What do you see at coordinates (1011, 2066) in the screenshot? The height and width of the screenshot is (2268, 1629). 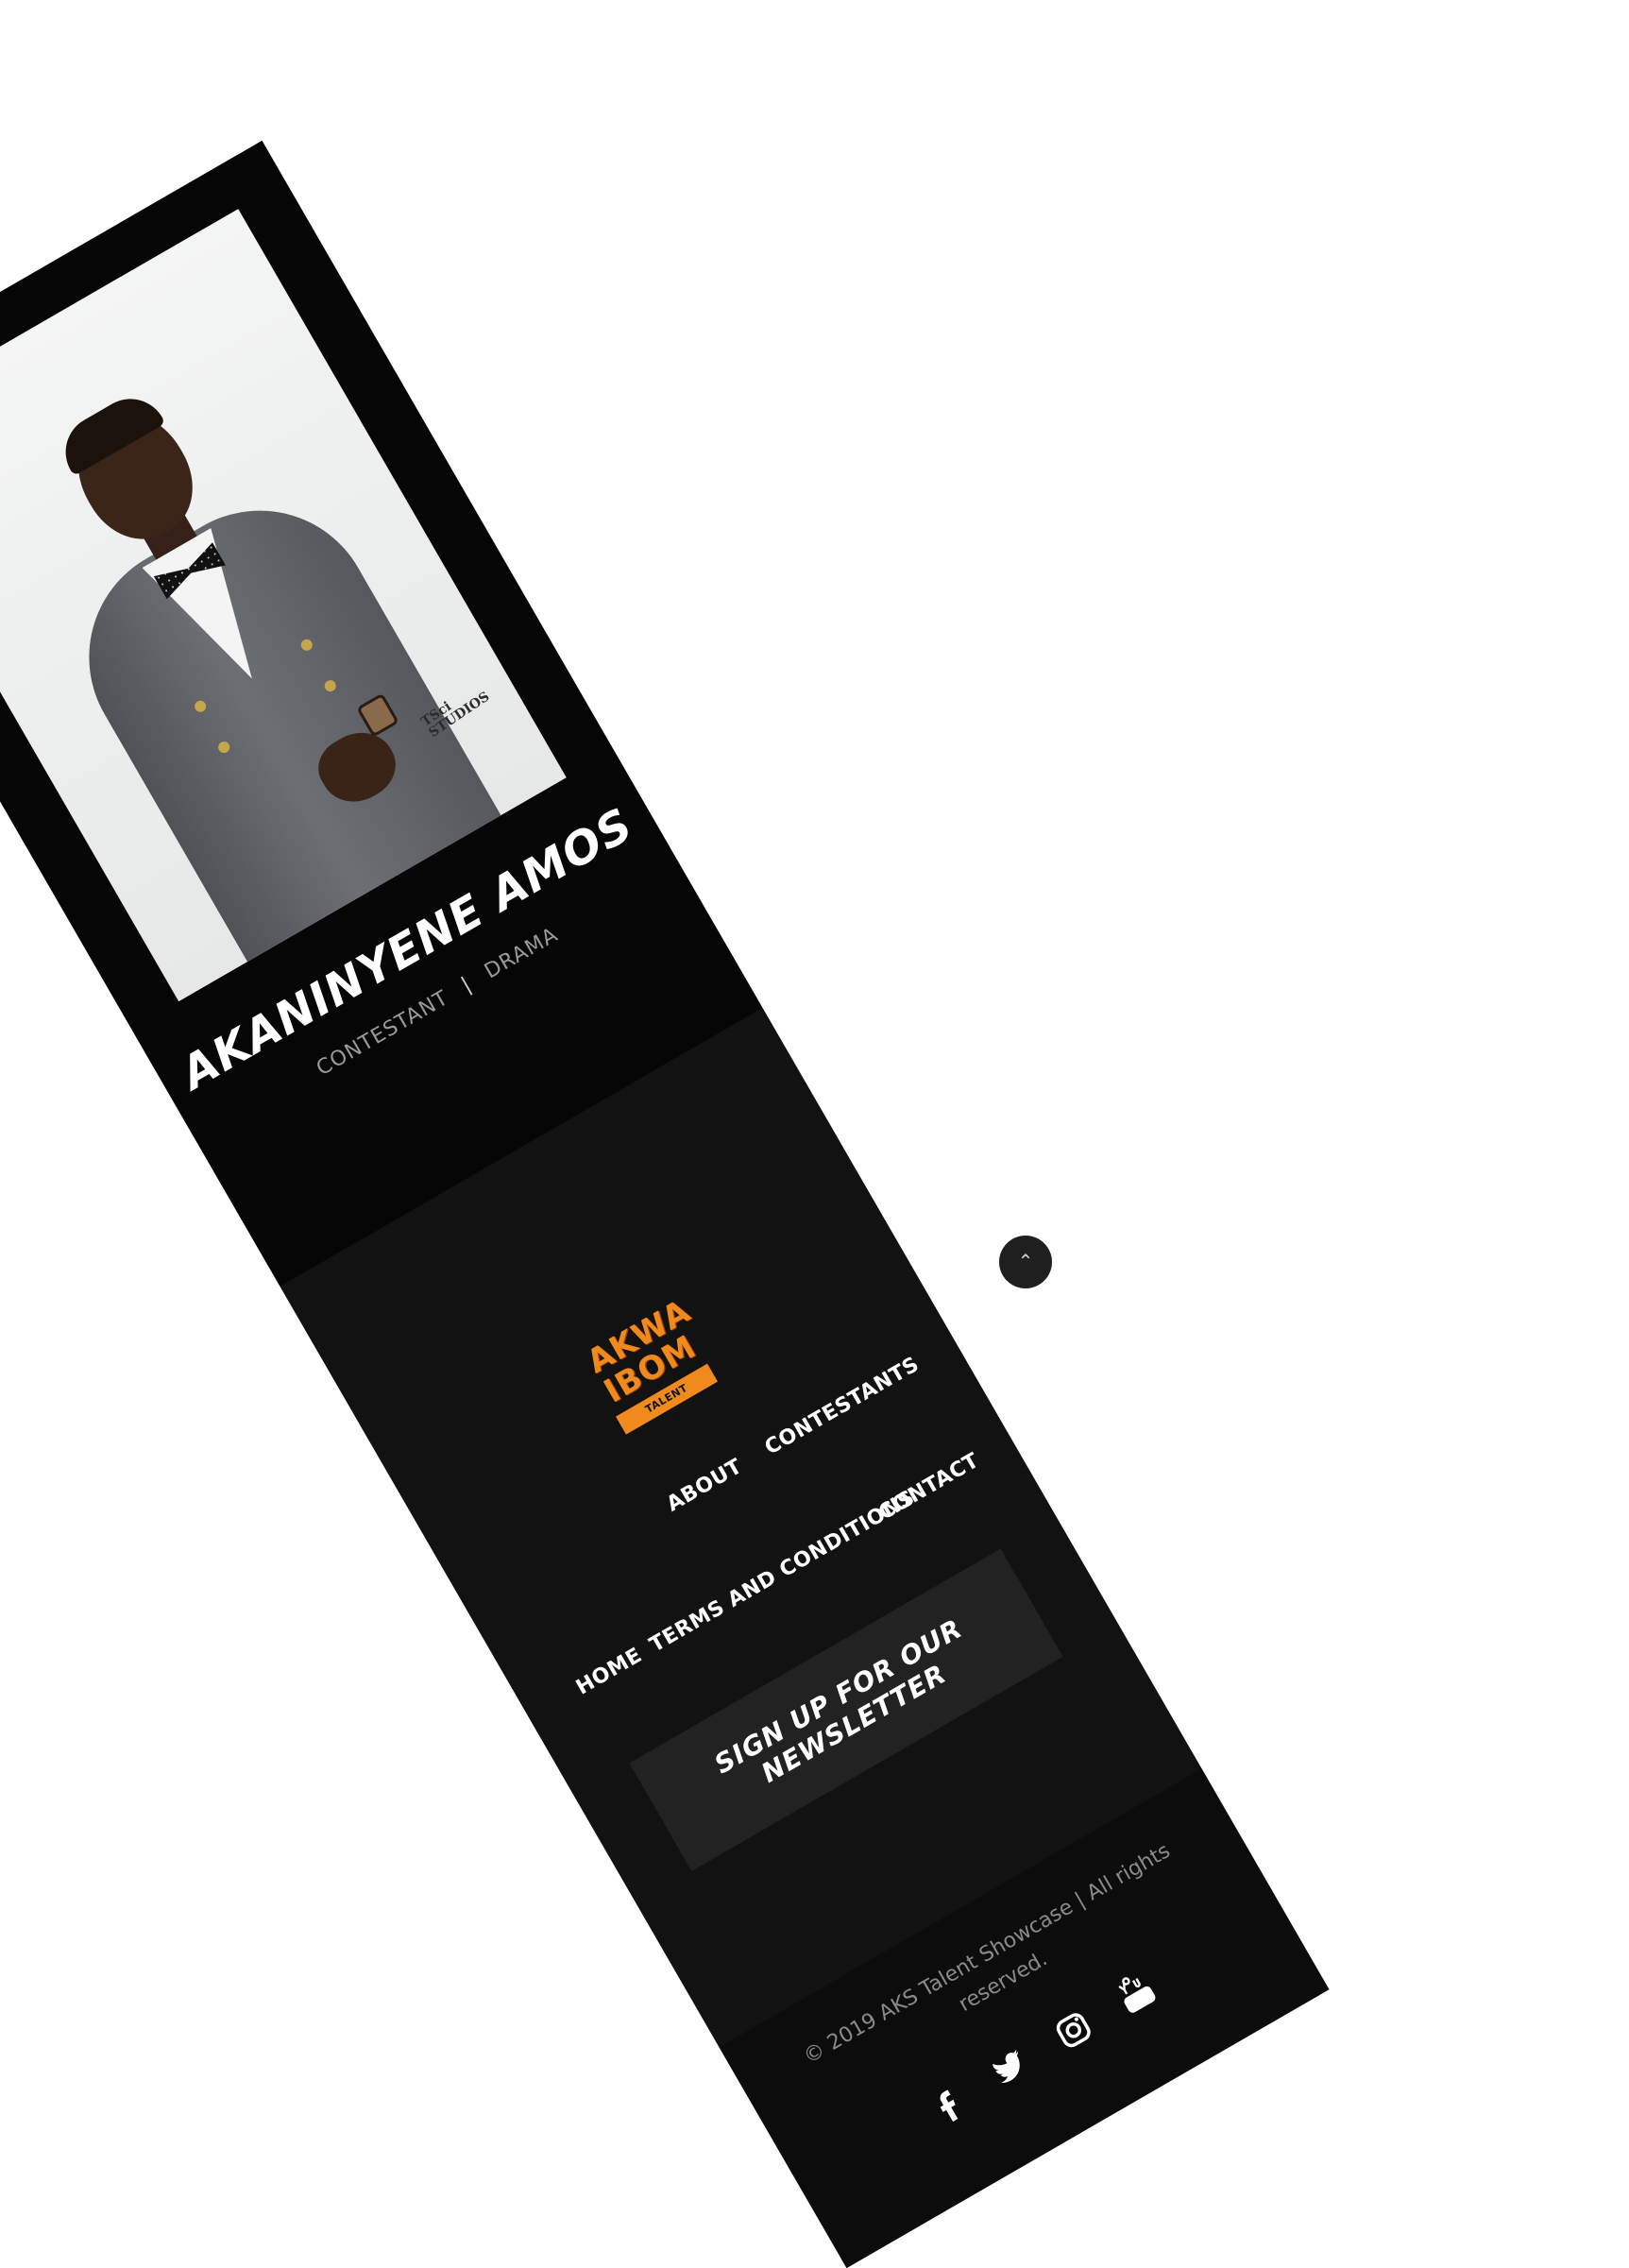 I see `twitter-icon` at bounding box center [1011, 2066].